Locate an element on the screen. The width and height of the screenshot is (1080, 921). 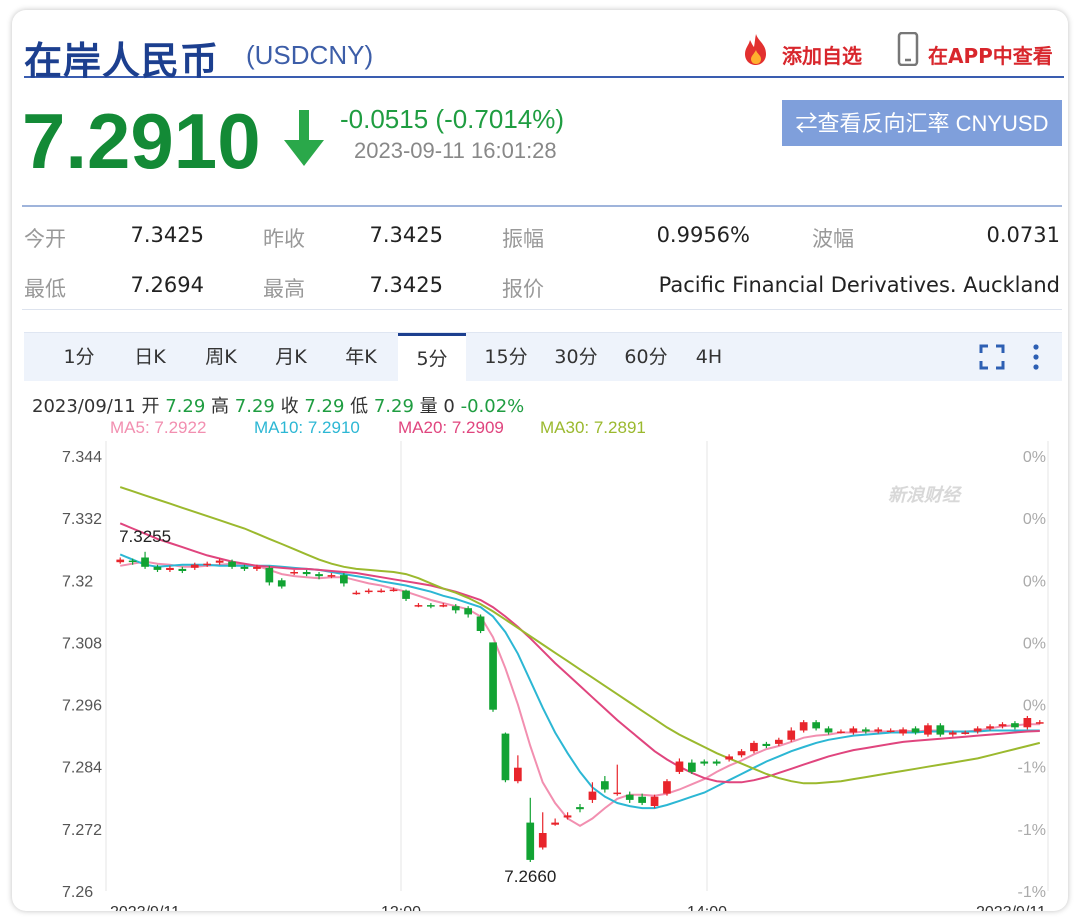
tab-4h: 4H is located at coordinates (709, 357).